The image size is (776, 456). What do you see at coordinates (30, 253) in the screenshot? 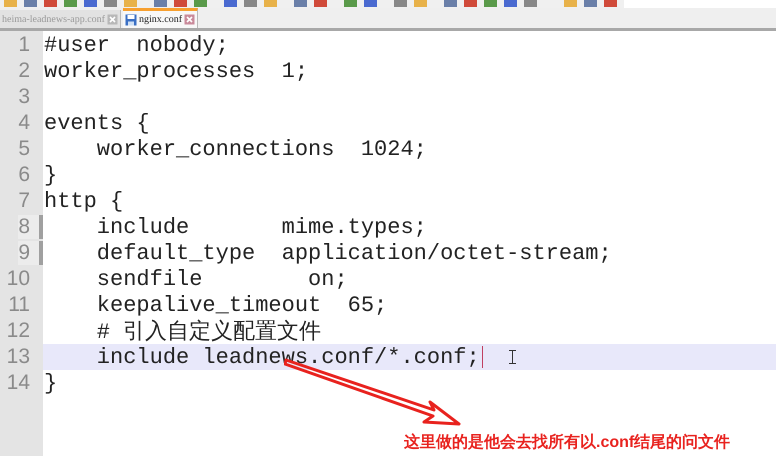
I see `line-number: 9` at bounding box center [30, 253].